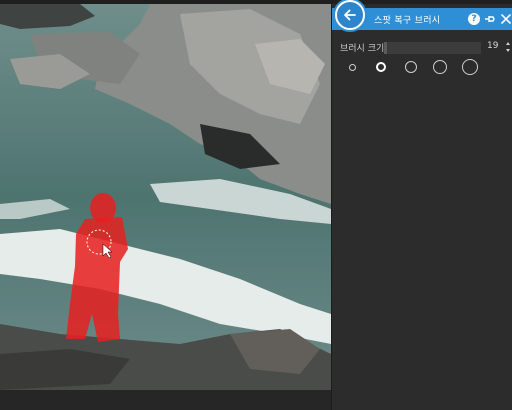  I want to click on brush-size-value: 19, so click(492, 46).